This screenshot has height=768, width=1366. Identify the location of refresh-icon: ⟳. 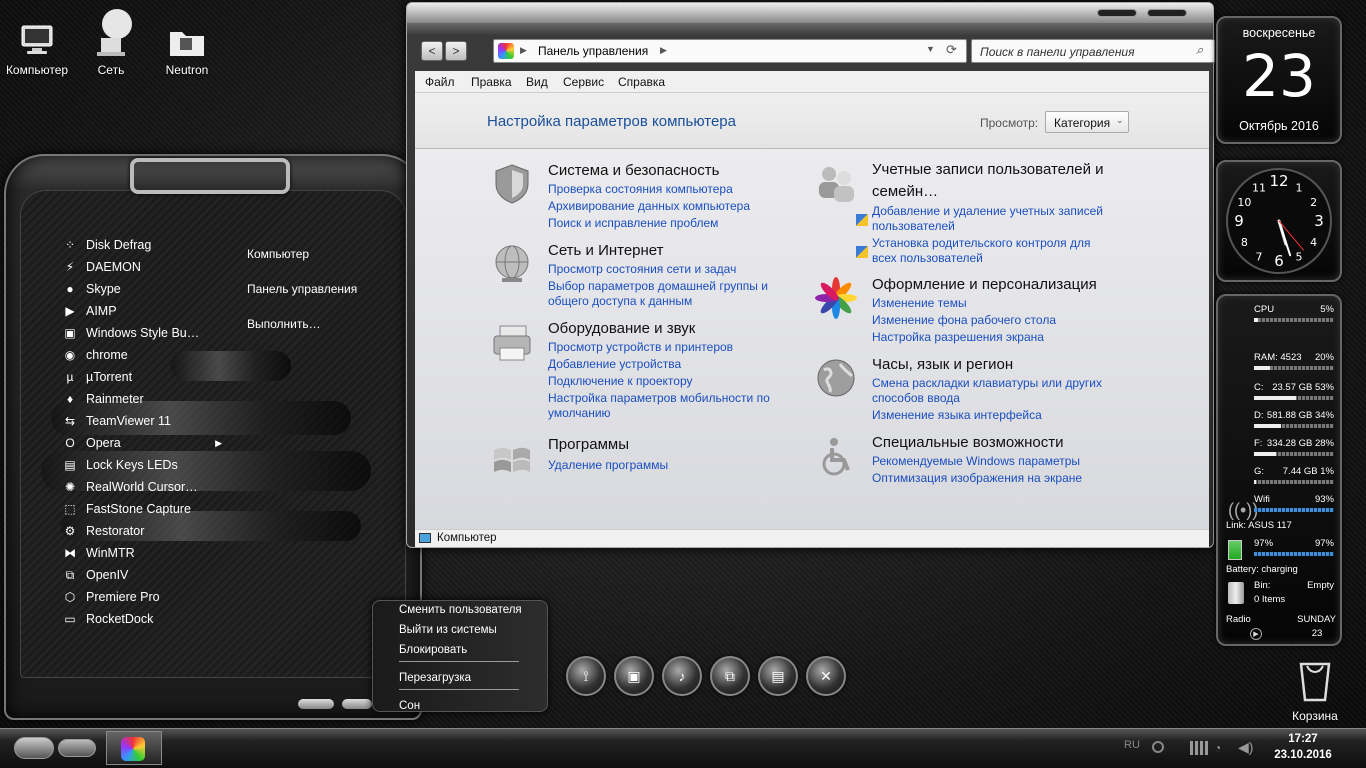
(951, 50).